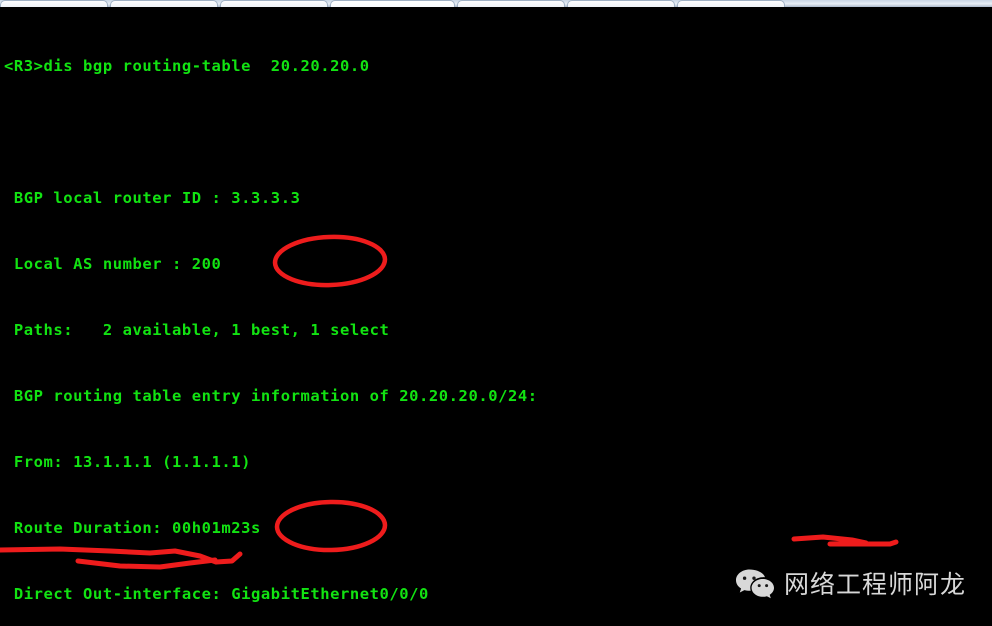 The image size is (992, 626). I want to click on terminal-line-local-as: Local AS number : 200, so click(113, 264).